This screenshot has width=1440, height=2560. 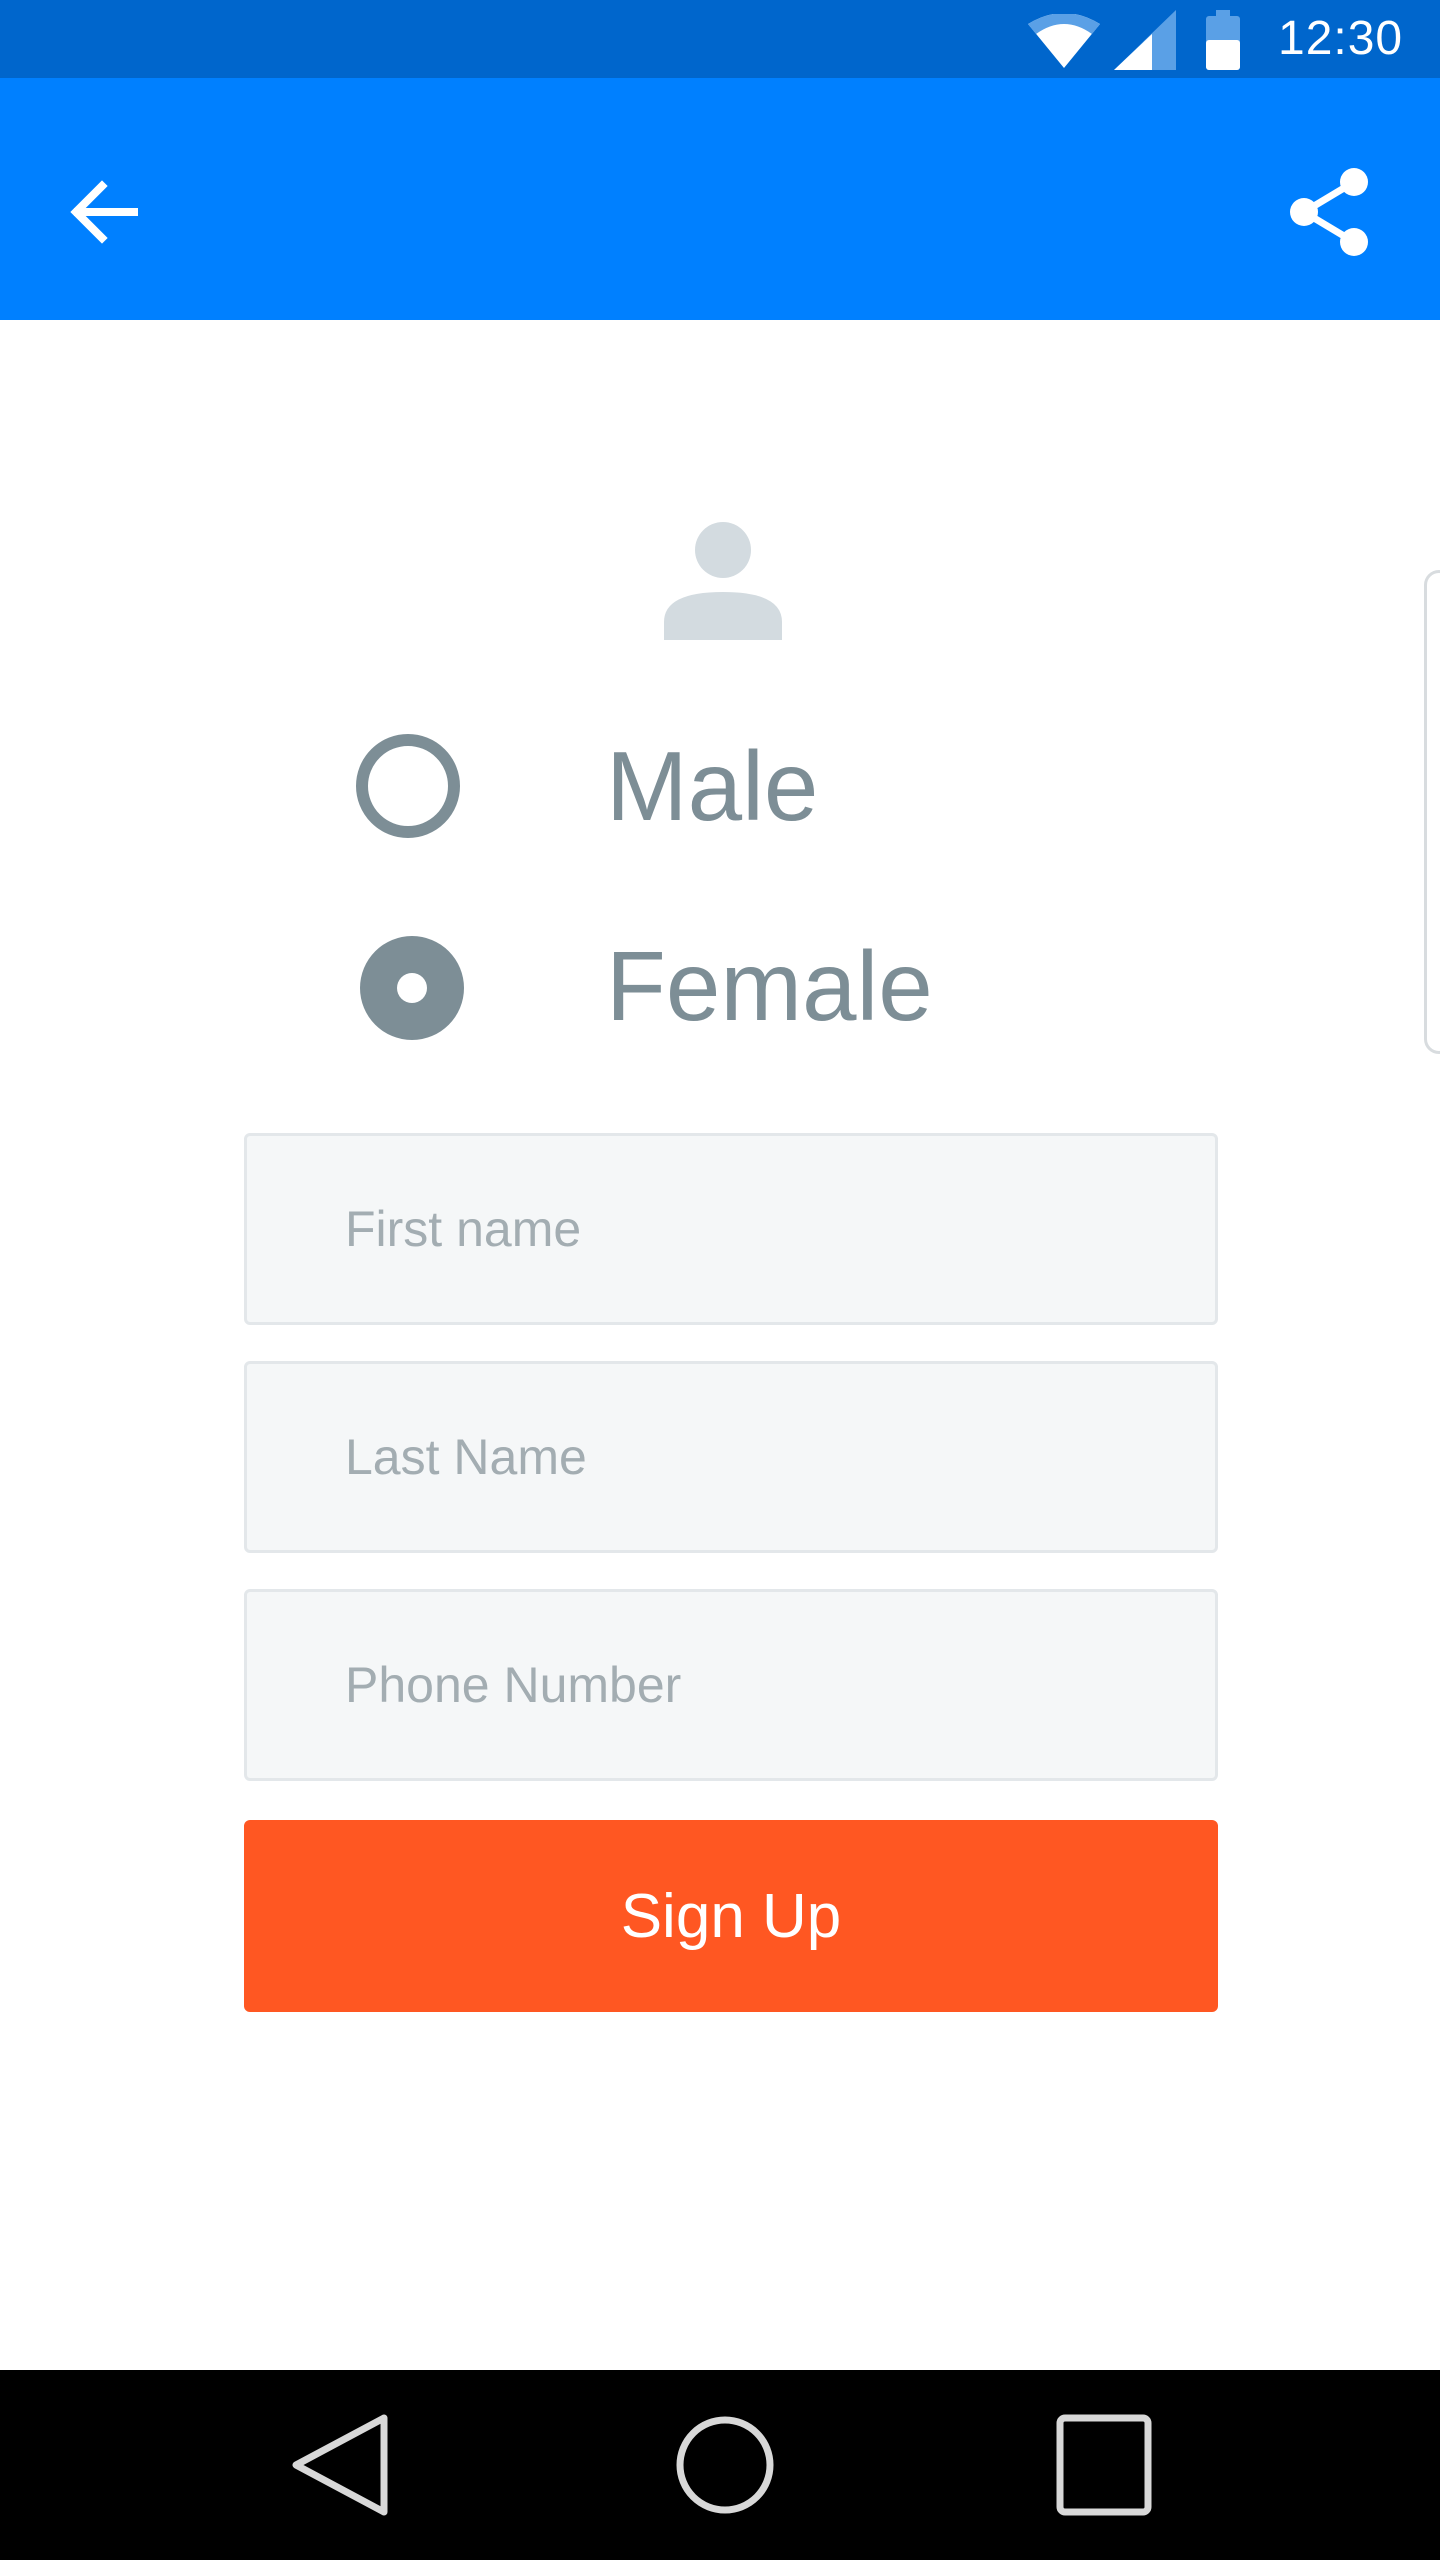 What do you see at coordinates (769, 986) in the screenshot?
I see `radio-label-female: Female` at bounding box center [769, 986].